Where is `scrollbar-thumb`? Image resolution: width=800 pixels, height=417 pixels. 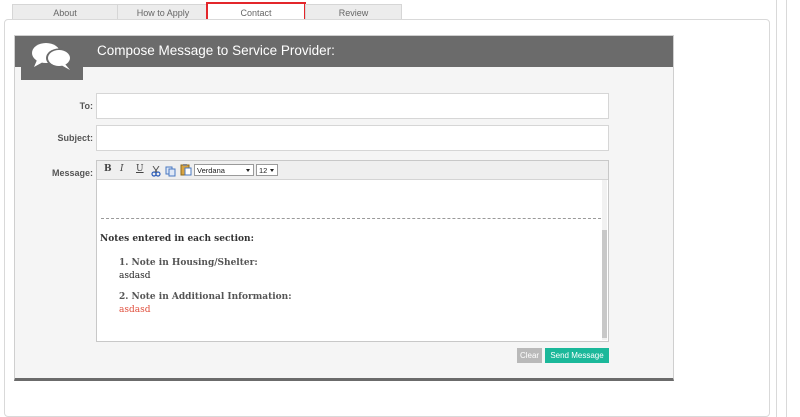
scrollbar-thumb is located at coordinates (604, 284).